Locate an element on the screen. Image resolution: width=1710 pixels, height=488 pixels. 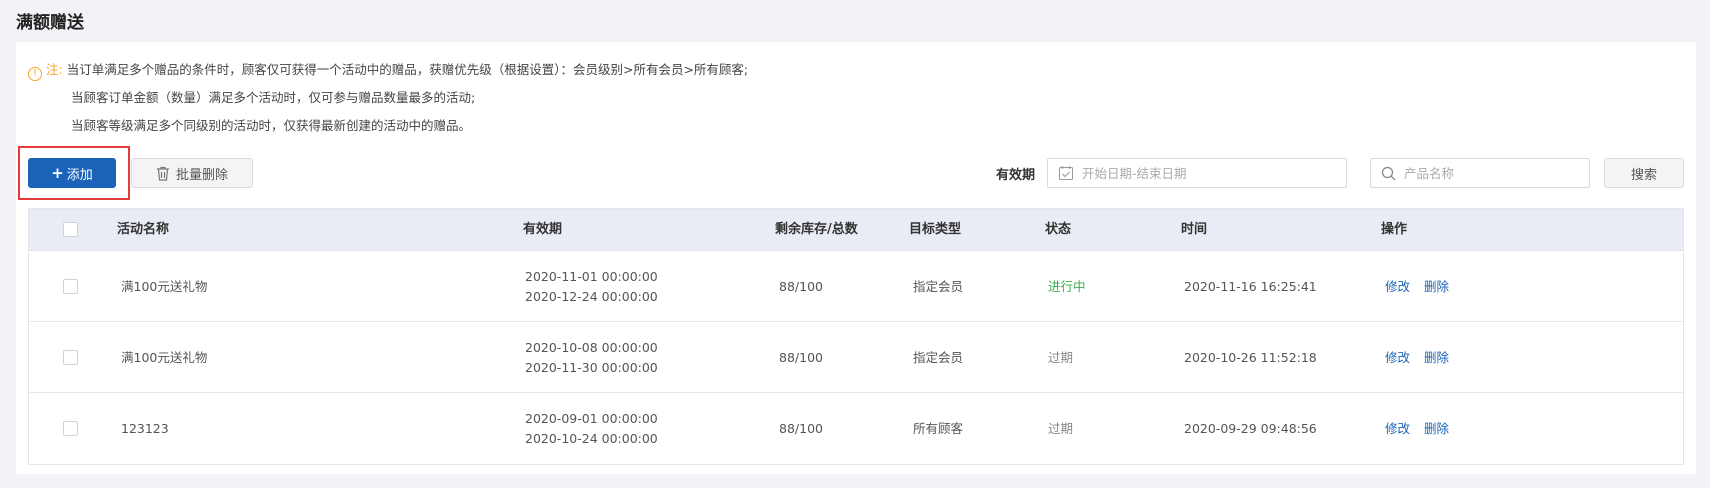
column-header-stock: 剩余库存/总数 is located at coordinates (816, 229).